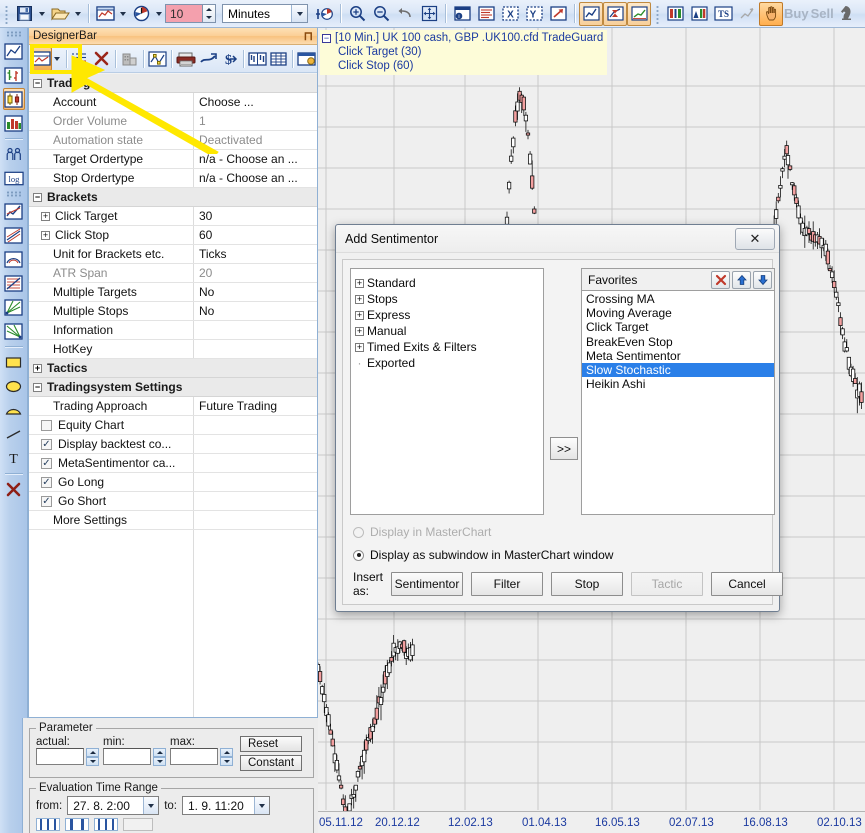 The image size is (865, 833). Describe the element at coordinates (447, 347) in the screenshot. I see `tree-node: + Timed Exits & Filters` at that location.